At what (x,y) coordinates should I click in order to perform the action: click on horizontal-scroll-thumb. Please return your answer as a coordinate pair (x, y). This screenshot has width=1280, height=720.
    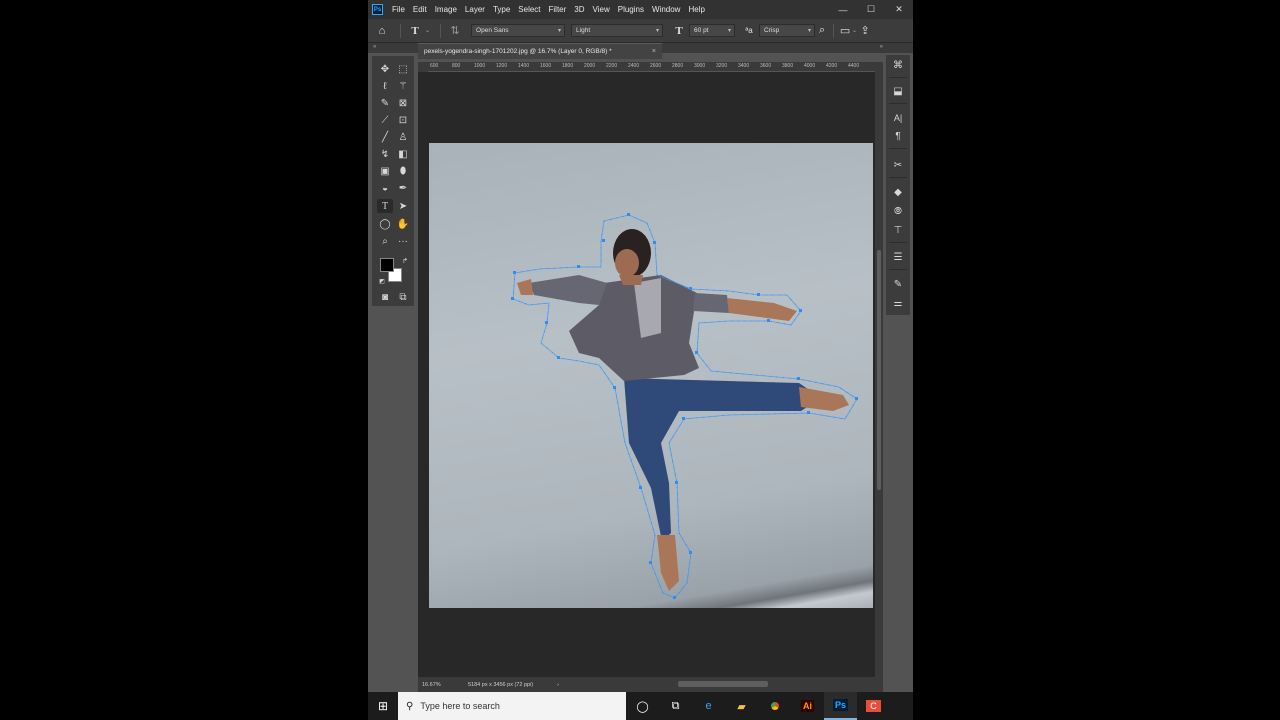
    Looking at the image, I should click on (723, 684).